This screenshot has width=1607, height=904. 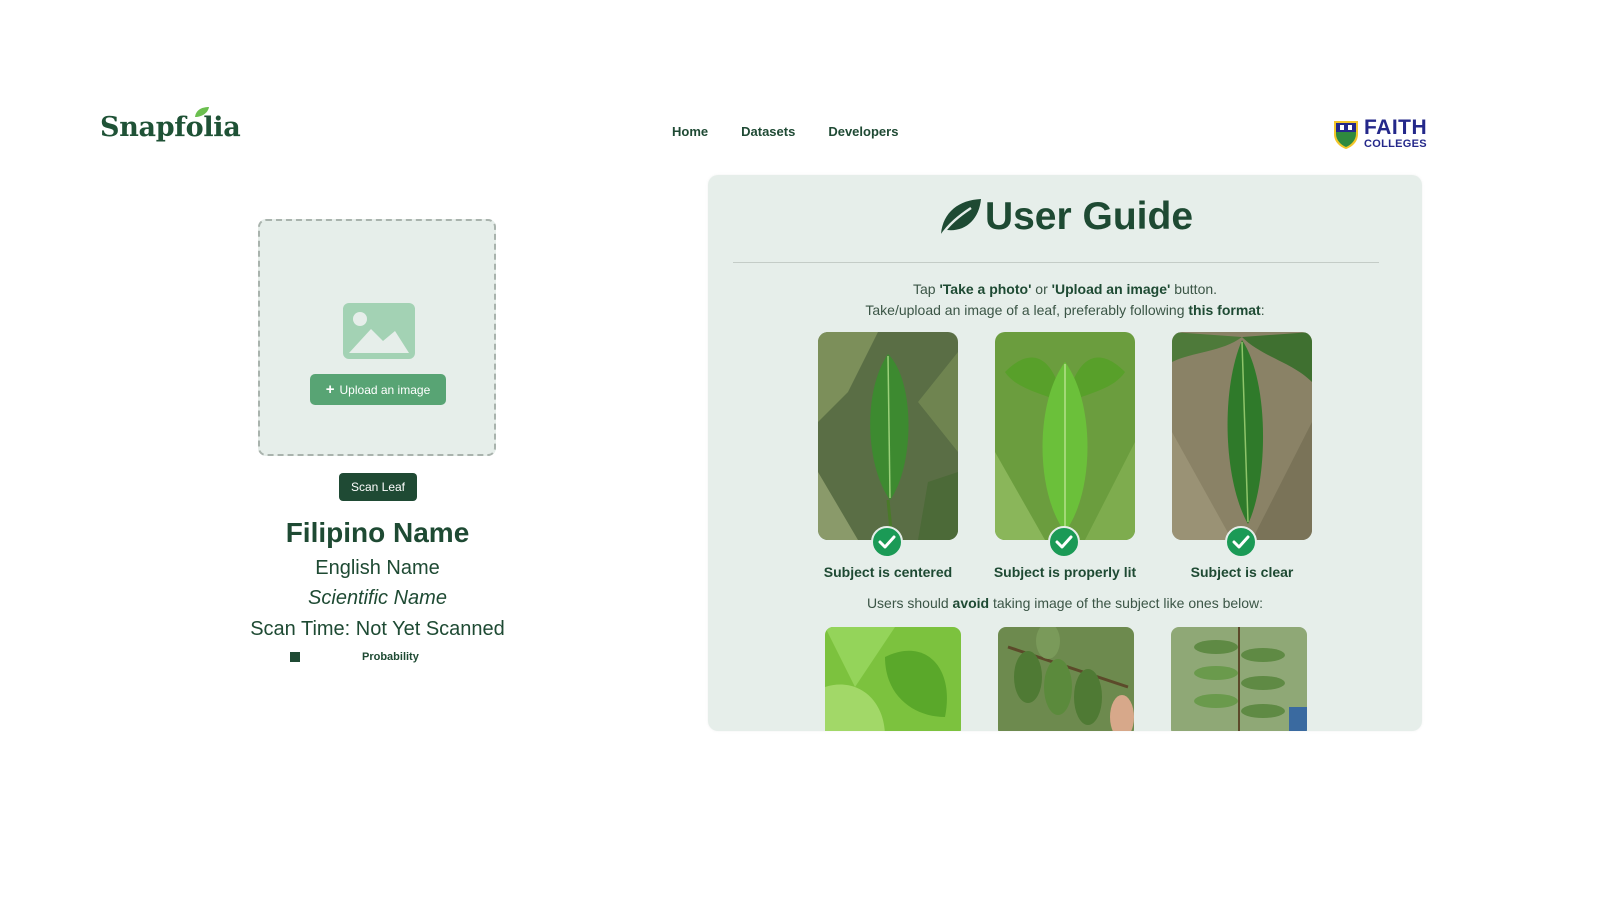 I want to click on nav-home: Home, so click(x=690, y=131).